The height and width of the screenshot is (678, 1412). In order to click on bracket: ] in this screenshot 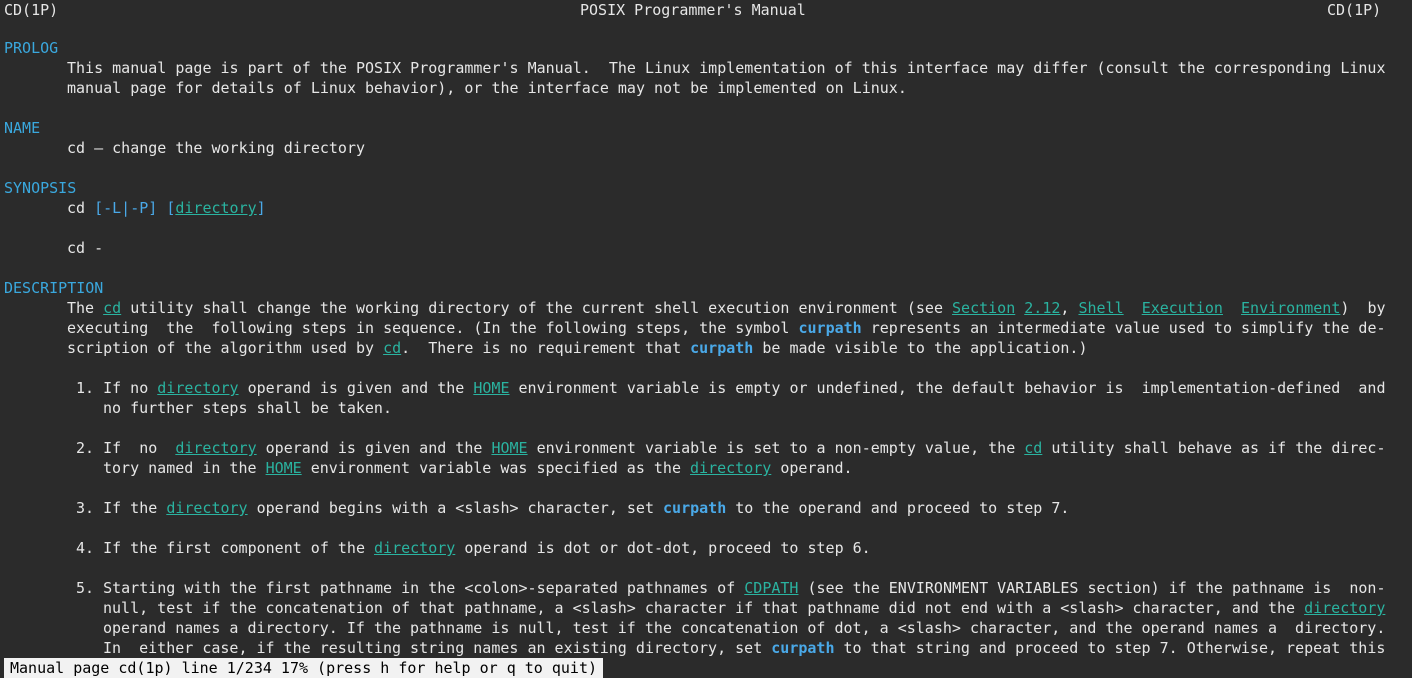, I will do `click(261, 208)`.